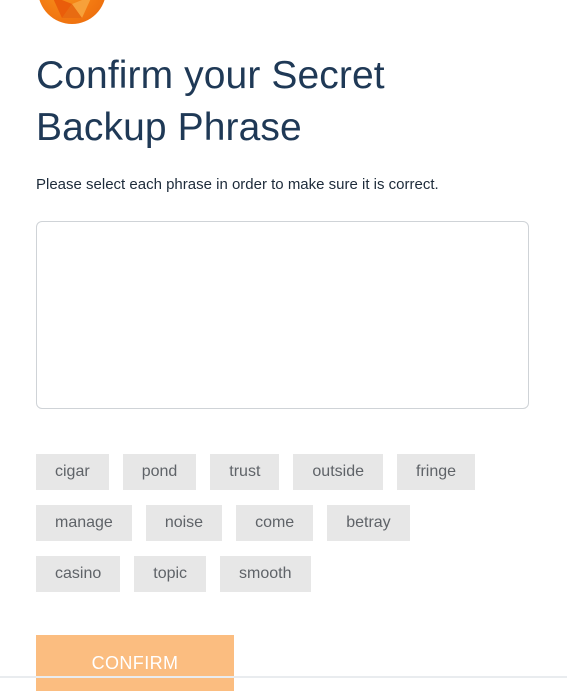  Describe the element at coordinates (170, 574) in the screenshot. I see `word-button-topic: topic` at that location.